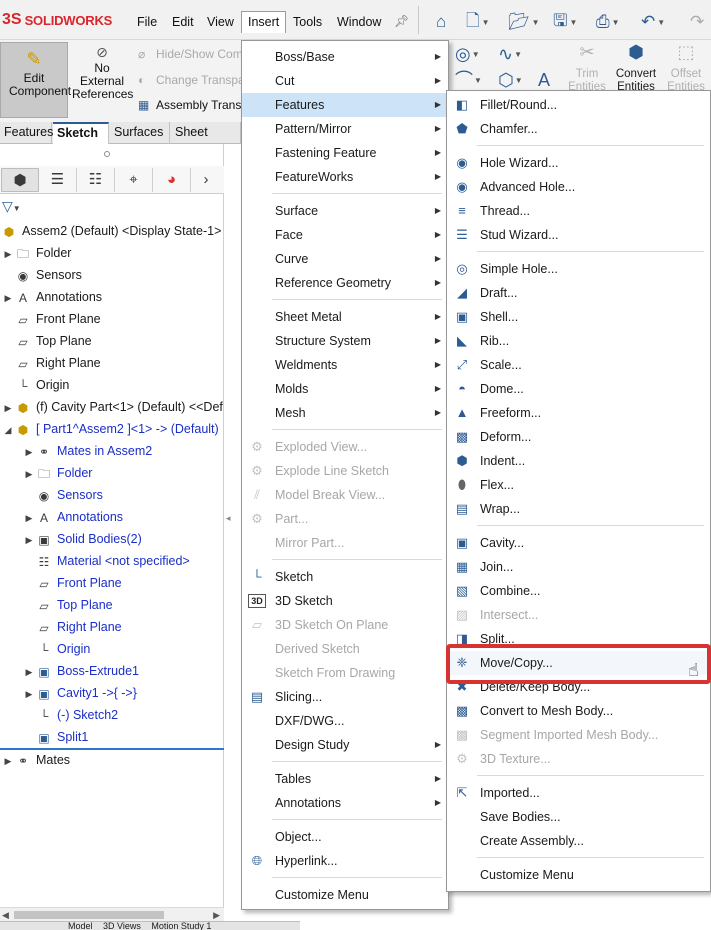  I want to click on arc-icon: ⌒▼, so click(468, 80).